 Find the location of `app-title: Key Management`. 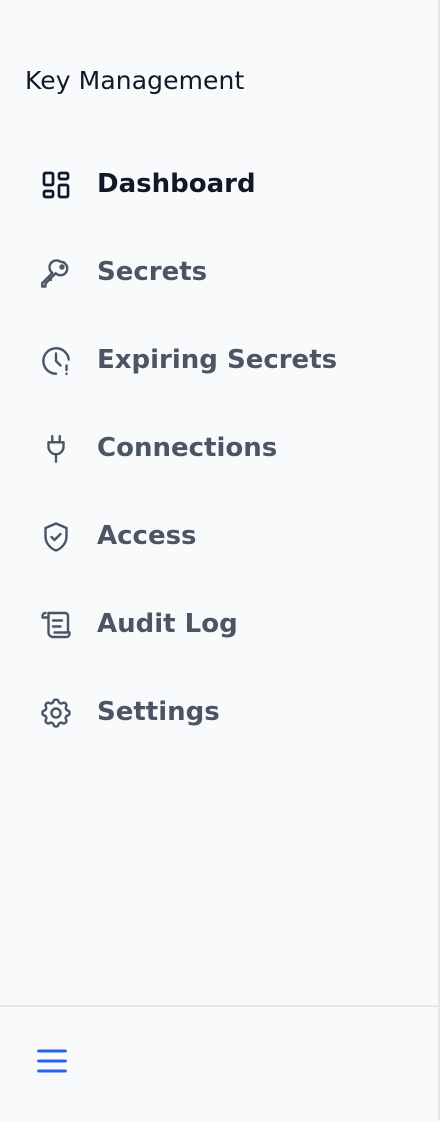

app-title: Key Management is located at coordinates (135, 80).